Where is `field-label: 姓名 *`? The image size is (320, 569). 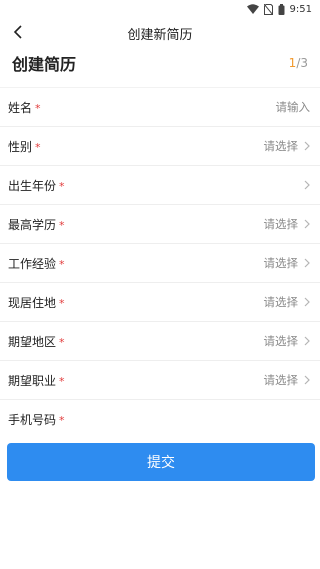
field-label: 姓名 * is located at coordinates (24, 107).